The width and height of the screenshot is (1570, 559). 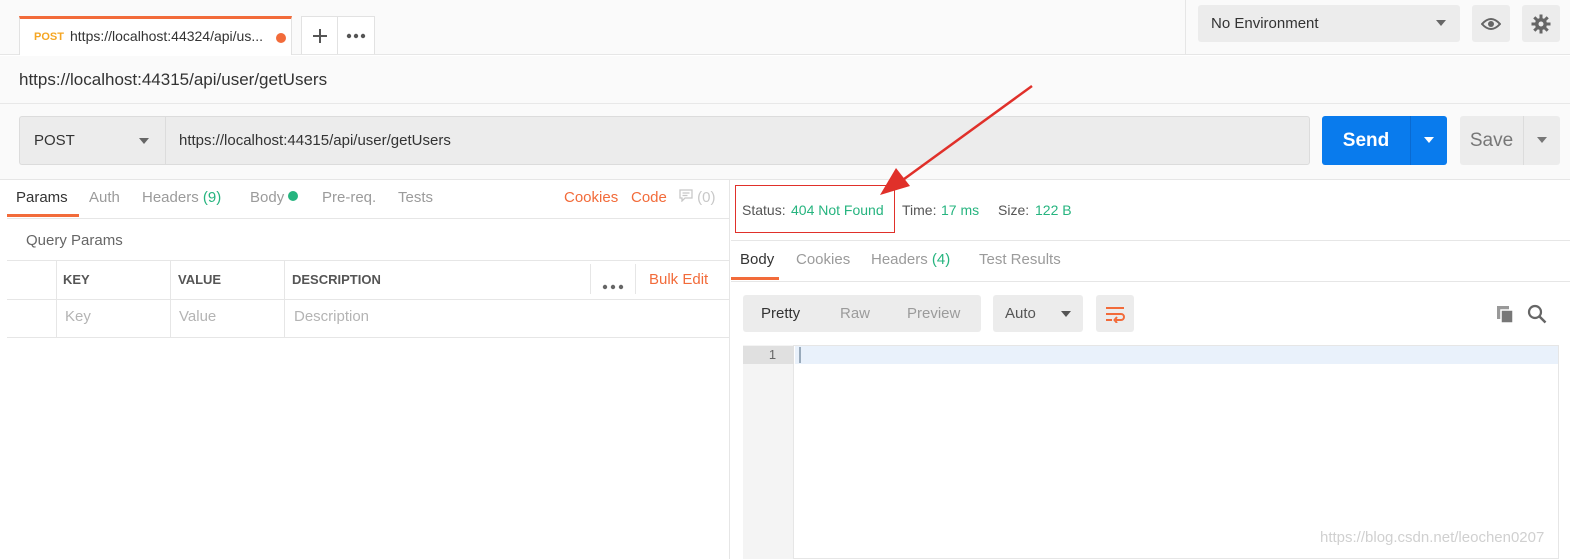 What do you see at coordinates (74, 240) in the screenshot?
I see `query-params-title: Query Params` at bounding box center [74, 240].